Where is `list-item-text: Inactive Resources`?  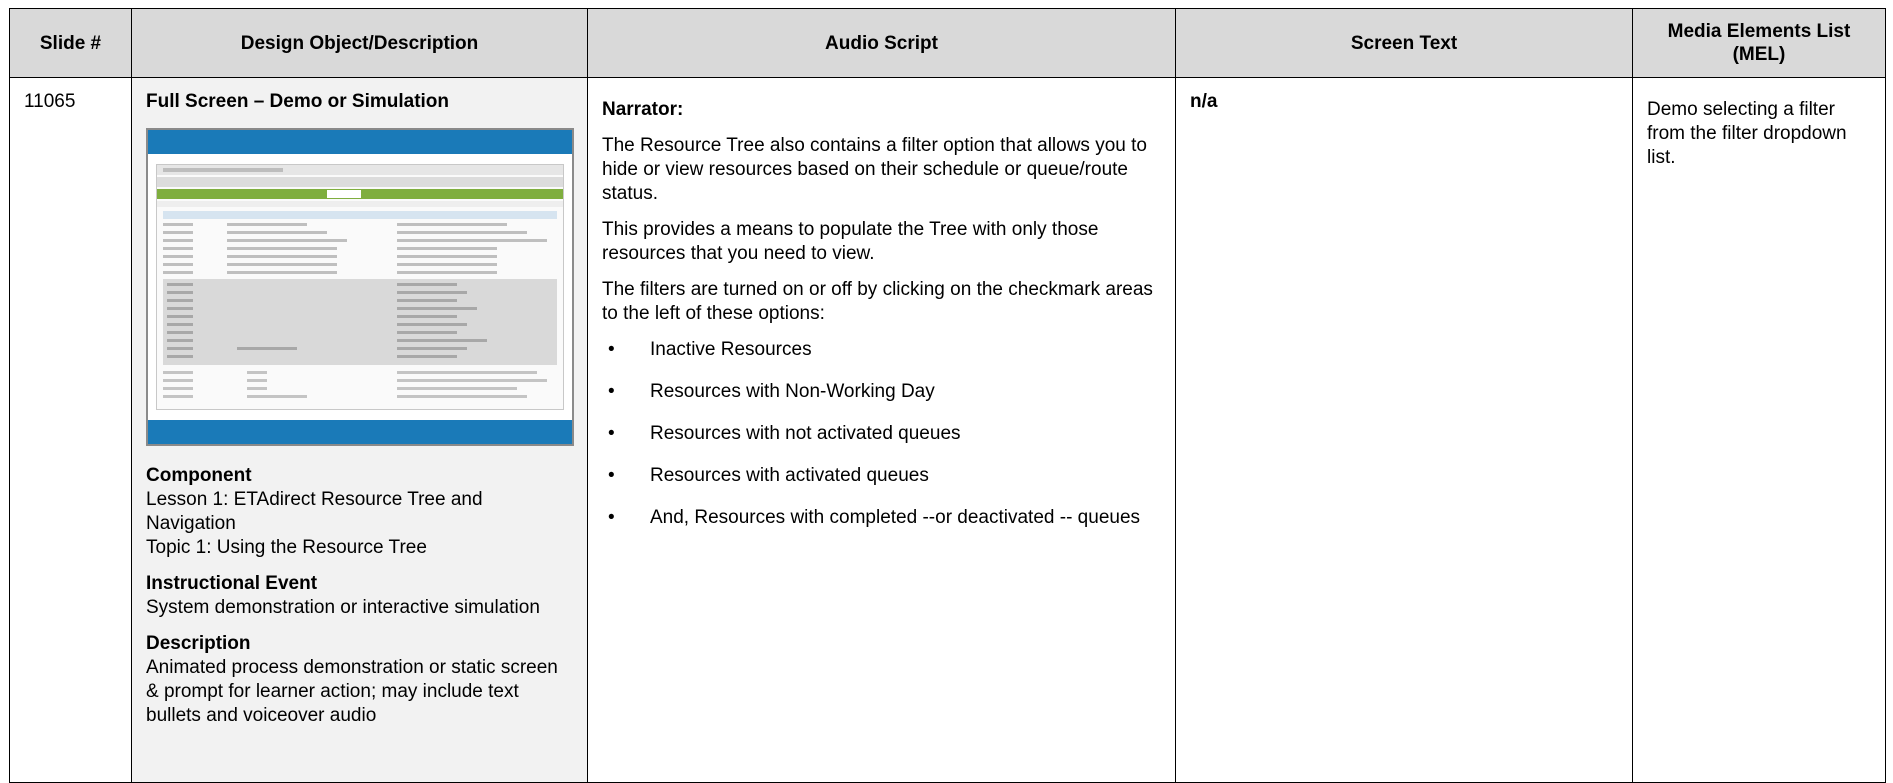
list-item-text: Inactive Resources is located at coordinates (731, 349).